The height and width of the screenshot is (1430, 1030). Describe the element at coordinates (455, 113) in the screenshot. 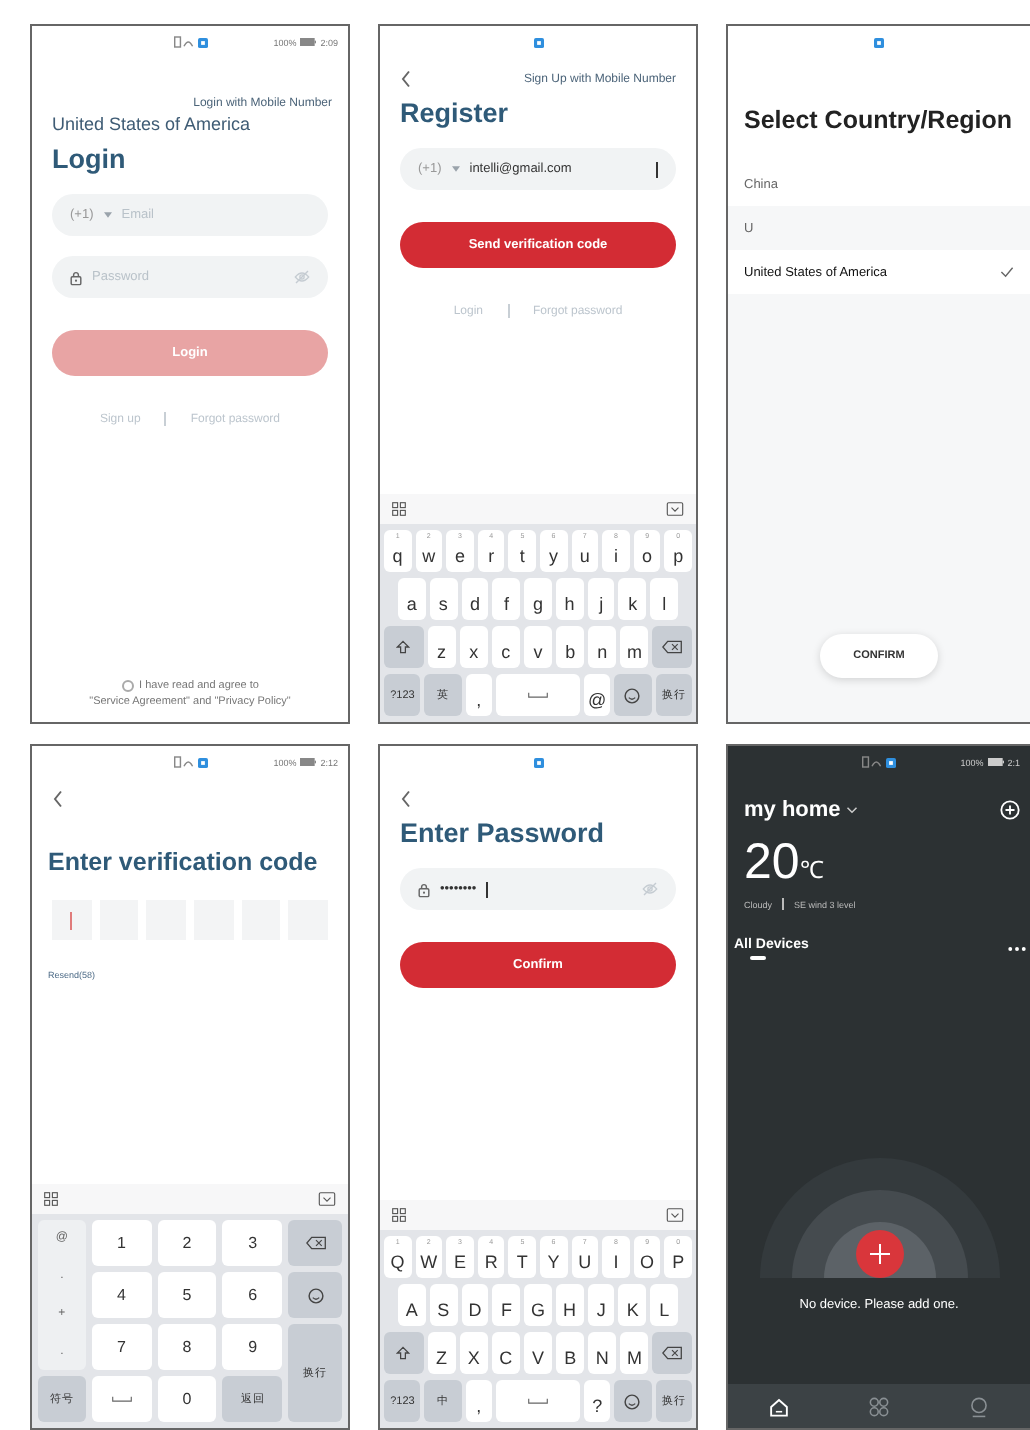

I see `screen-title: Register` at that location.